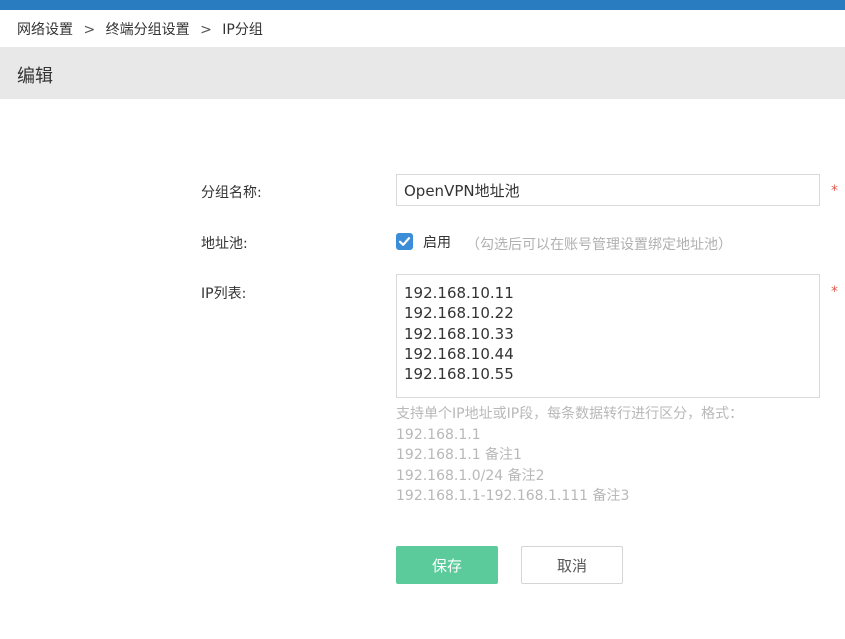  I want to click on breadcrumb-item-network-settings: 网络设置, so click(45, 30).